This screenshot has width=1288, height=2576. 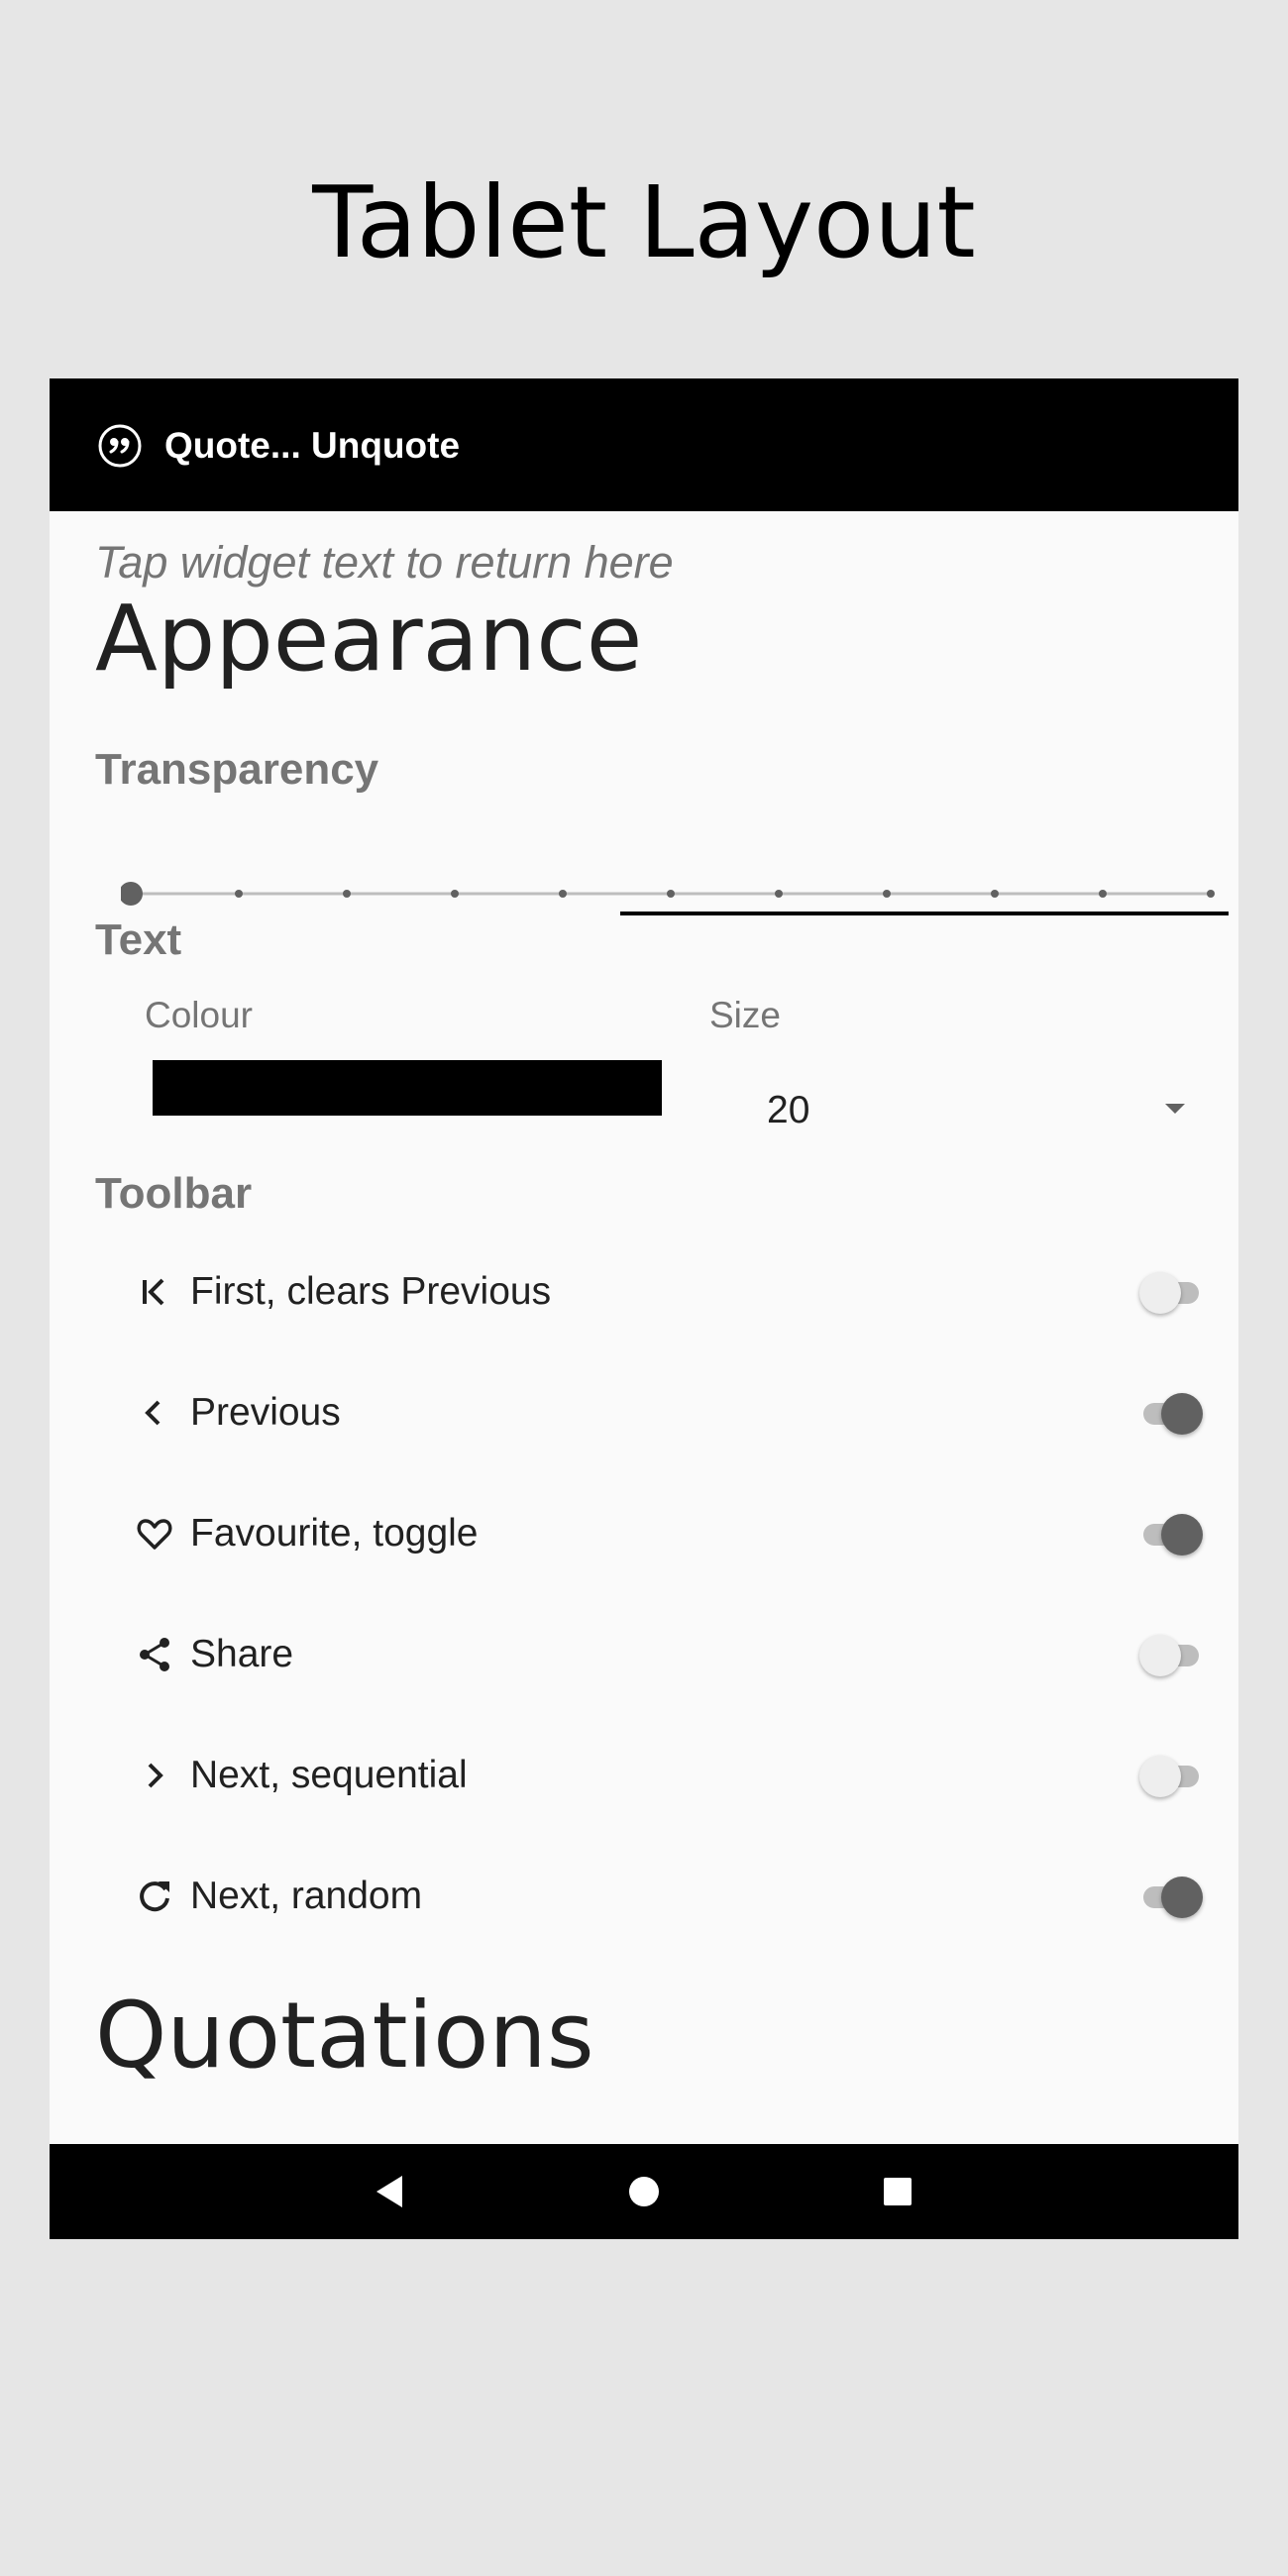 What do you see at coordinates (391, 2191) in the screenshot?
I see `back-icon` at bounding box center [391, 2191].